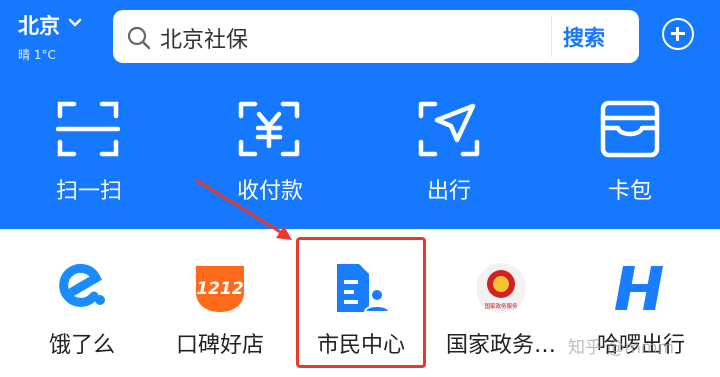  I want to click on watermark-text: 知乎 @mmm, so click(621, 348).